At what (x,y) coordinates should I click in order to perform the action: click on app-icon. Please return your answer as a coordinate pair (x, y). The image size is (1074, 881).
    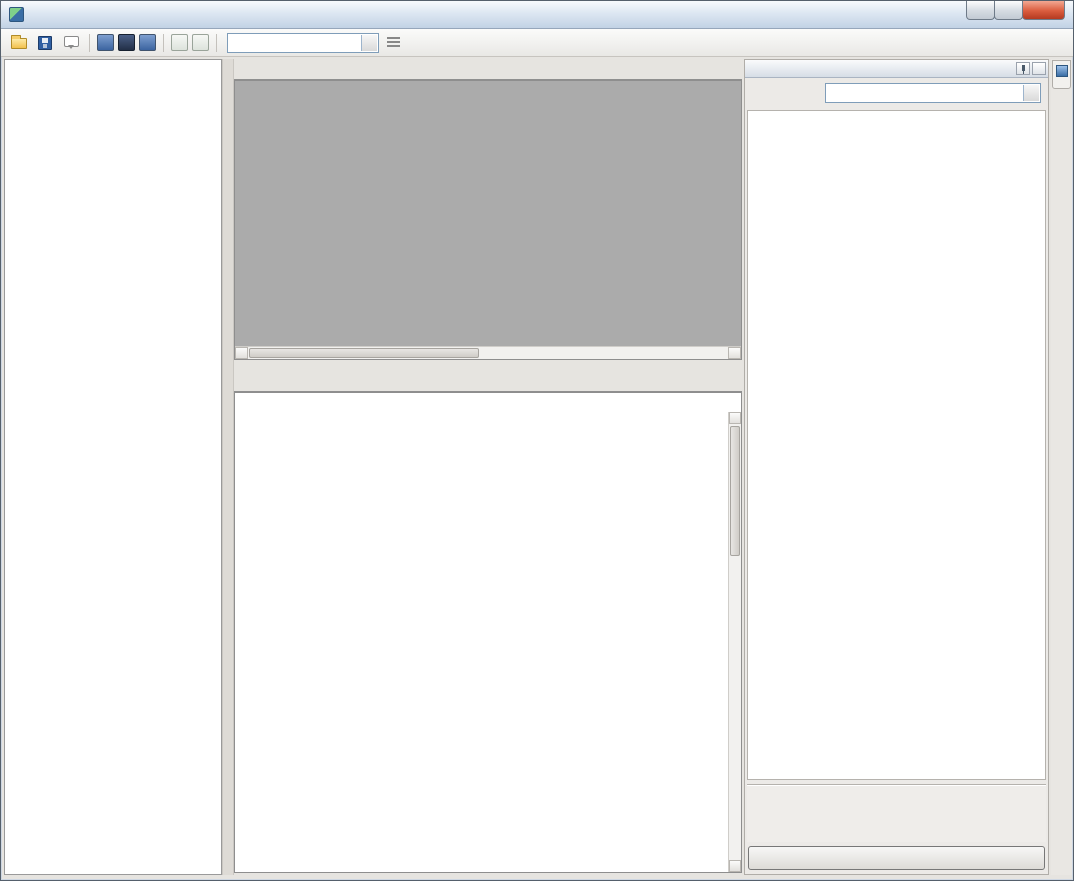
    Looking at the image, I should click on (16, 14).